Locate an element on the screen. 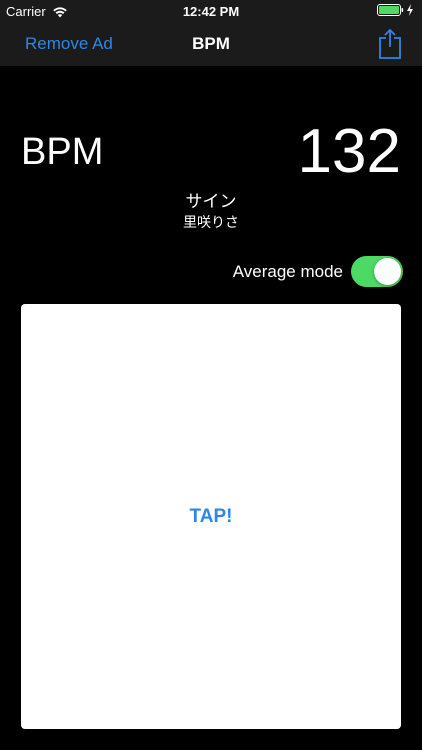 The width and height of the screenshot is (422, 750). nav-title: BPM is located at coordinates (211, 43).